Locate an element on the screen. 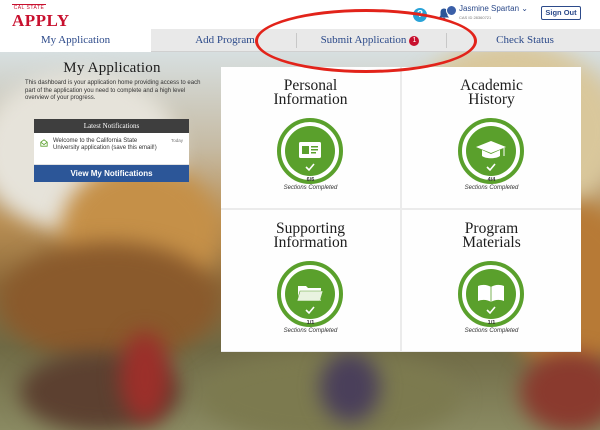 The width and height of the screenshot is (600, 430). tab-label: Check Status is located at coordinates (525, 40).